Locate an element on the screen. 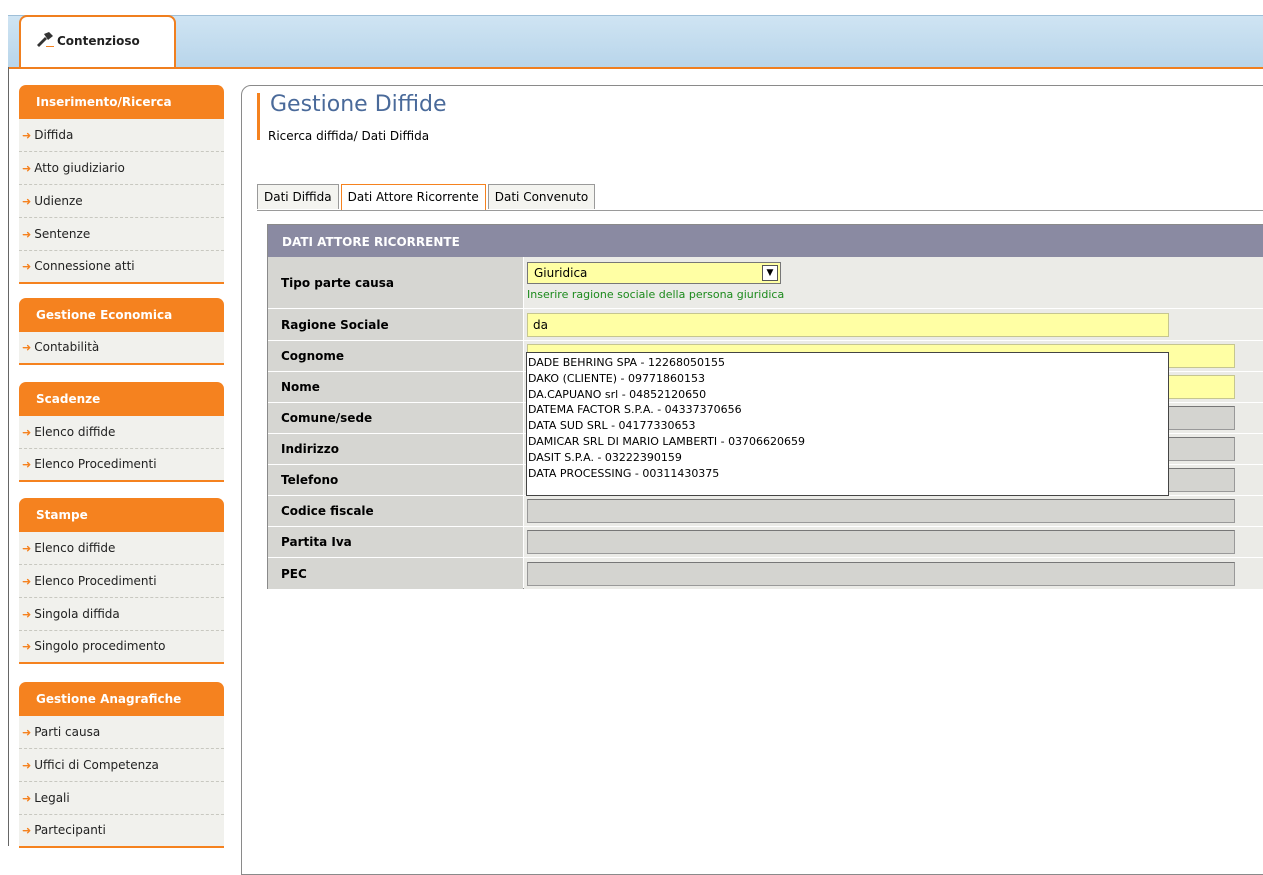 The image size is (1263, 875). sidebar-section-title: Gestione Anagrafiche is located at coordinates (121, 699).